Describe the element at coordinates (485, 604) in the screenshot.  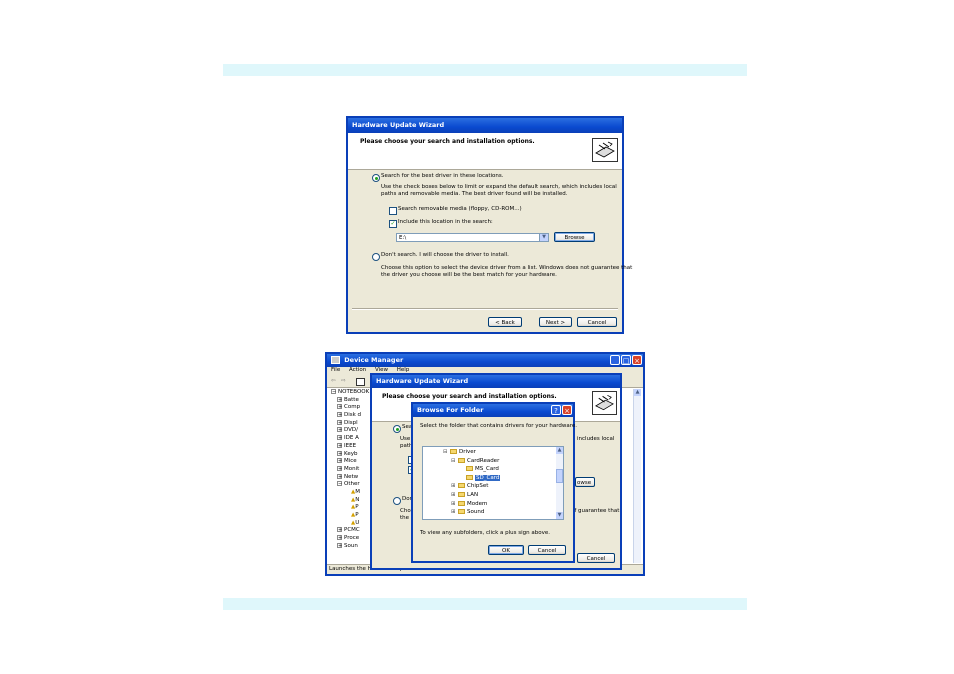
I see `bottom-band` at that location.